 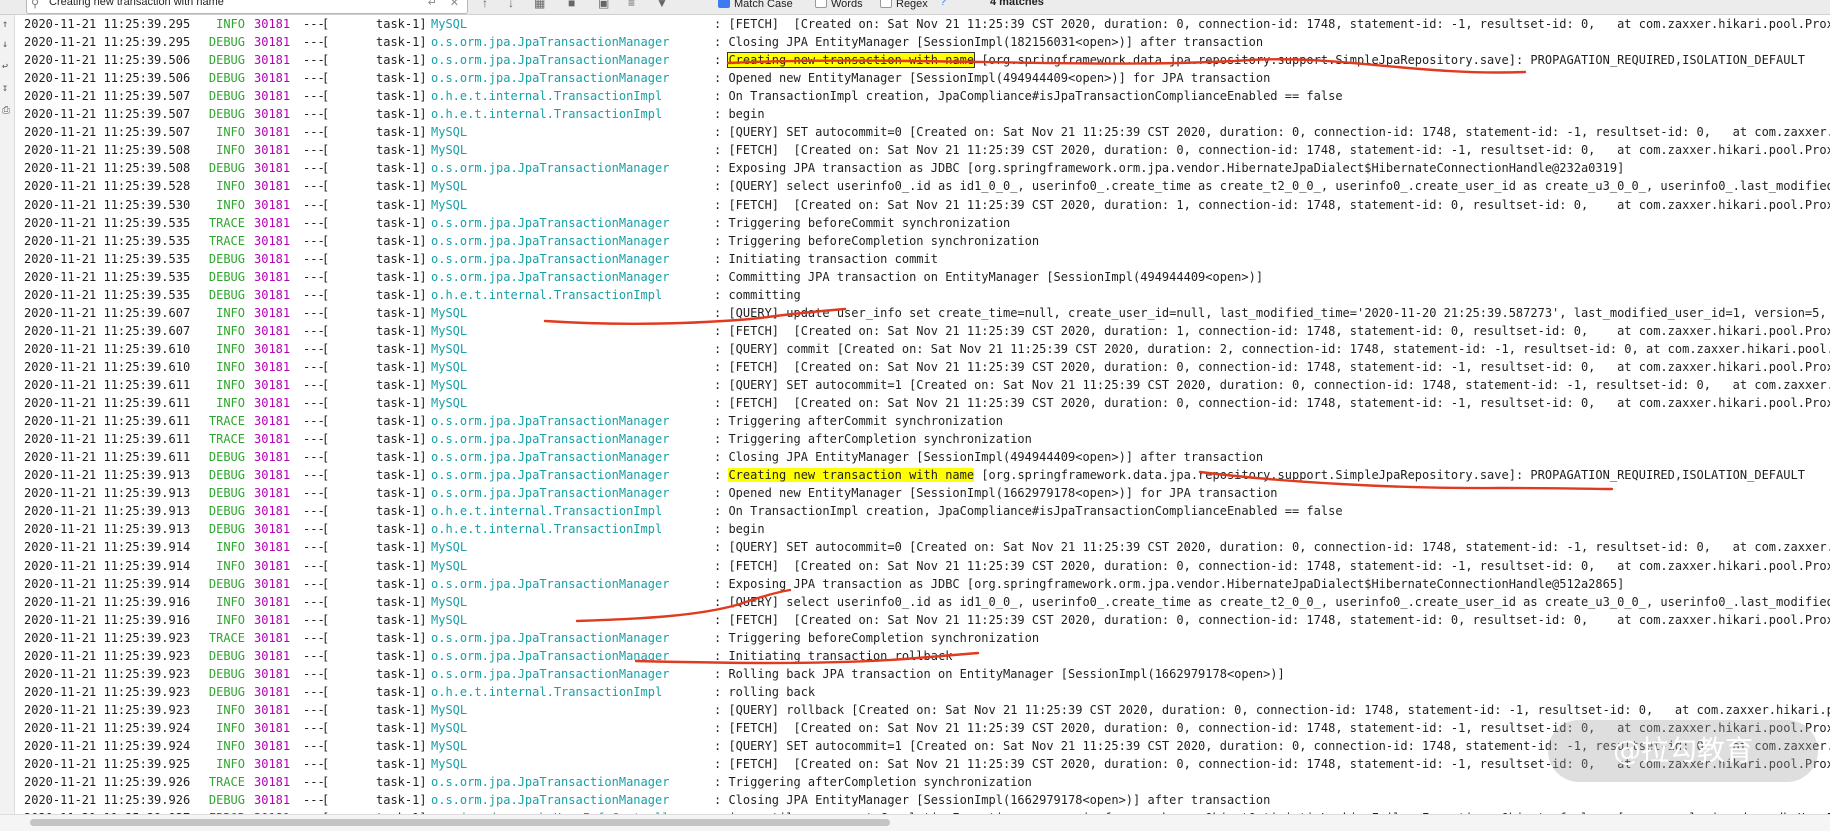 What do you see at coordinates (662, 5) in the screenshot?
I see `funnel-icon: ▼` at bounding box center [662, 5].